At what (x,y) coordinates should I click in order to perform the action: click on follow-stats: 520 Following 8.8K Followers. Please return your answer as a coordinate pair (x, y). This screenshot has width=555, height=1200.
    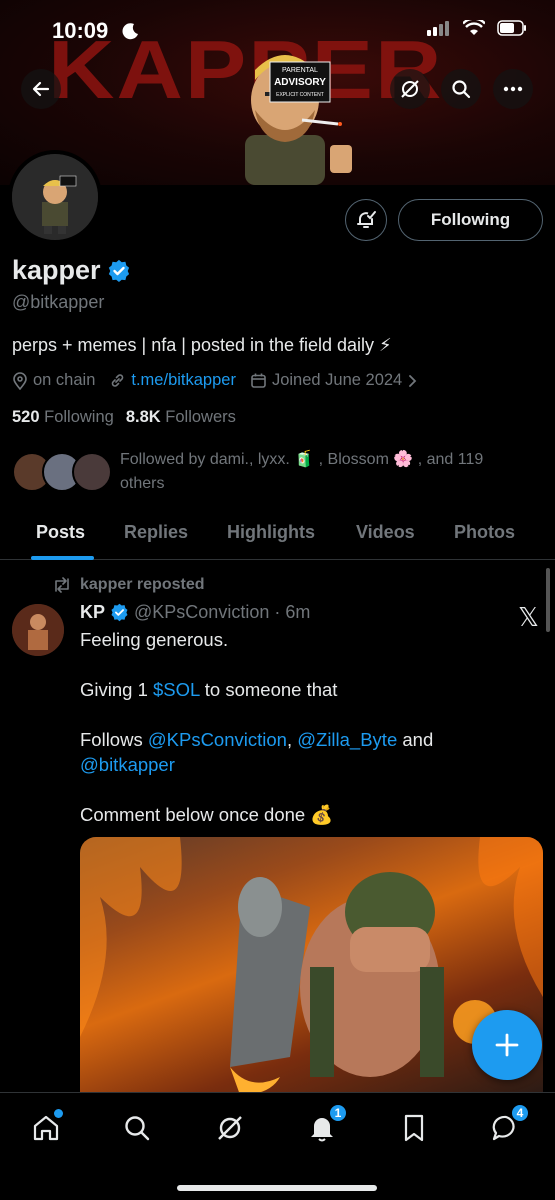
    Looking at the image, I should click on (124, 417).